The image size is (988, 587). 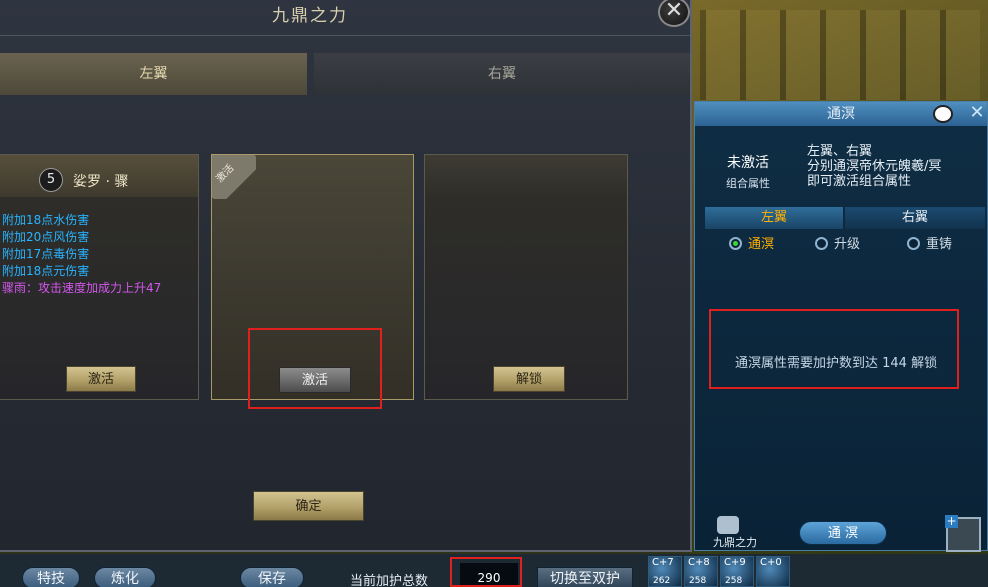 I want to click on close-icon: ✕, so click(x=977, y=113).